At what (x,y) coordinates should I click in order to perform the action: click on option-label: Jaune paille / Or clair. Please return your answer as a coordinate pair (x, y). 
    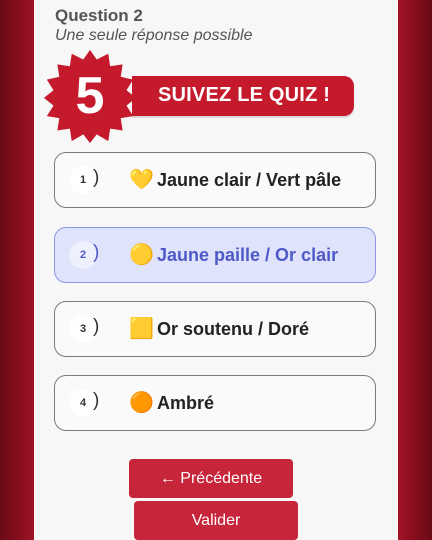
    Looking at the image, I should click on (248, 255).